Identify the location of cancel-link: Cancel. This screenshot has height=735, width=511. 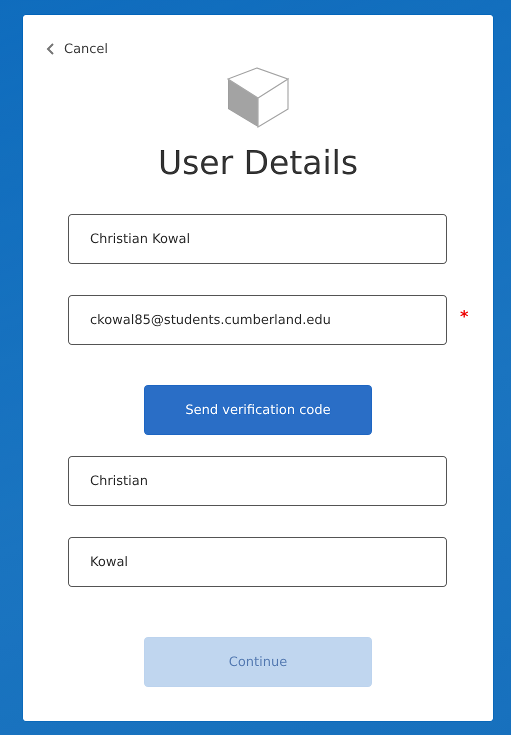
(77, 49).